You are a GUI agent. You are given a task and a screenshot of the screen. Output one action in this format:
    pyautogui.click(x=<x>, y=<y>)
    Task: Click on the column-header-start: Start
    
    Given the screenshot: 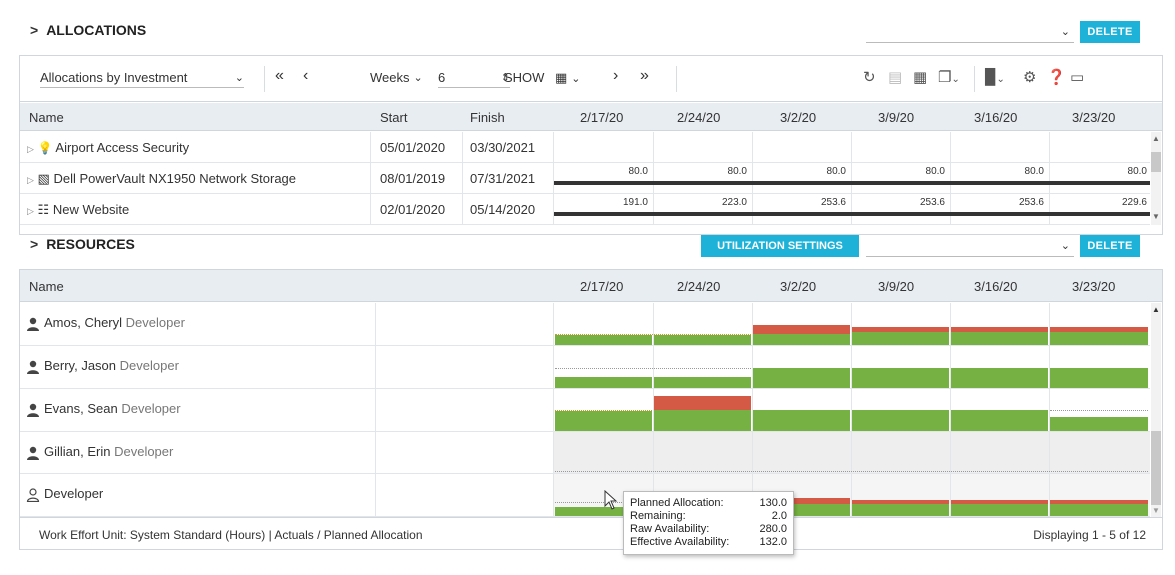 What is the action you would take?
    pyautogui.click(x=393, y=117)
    